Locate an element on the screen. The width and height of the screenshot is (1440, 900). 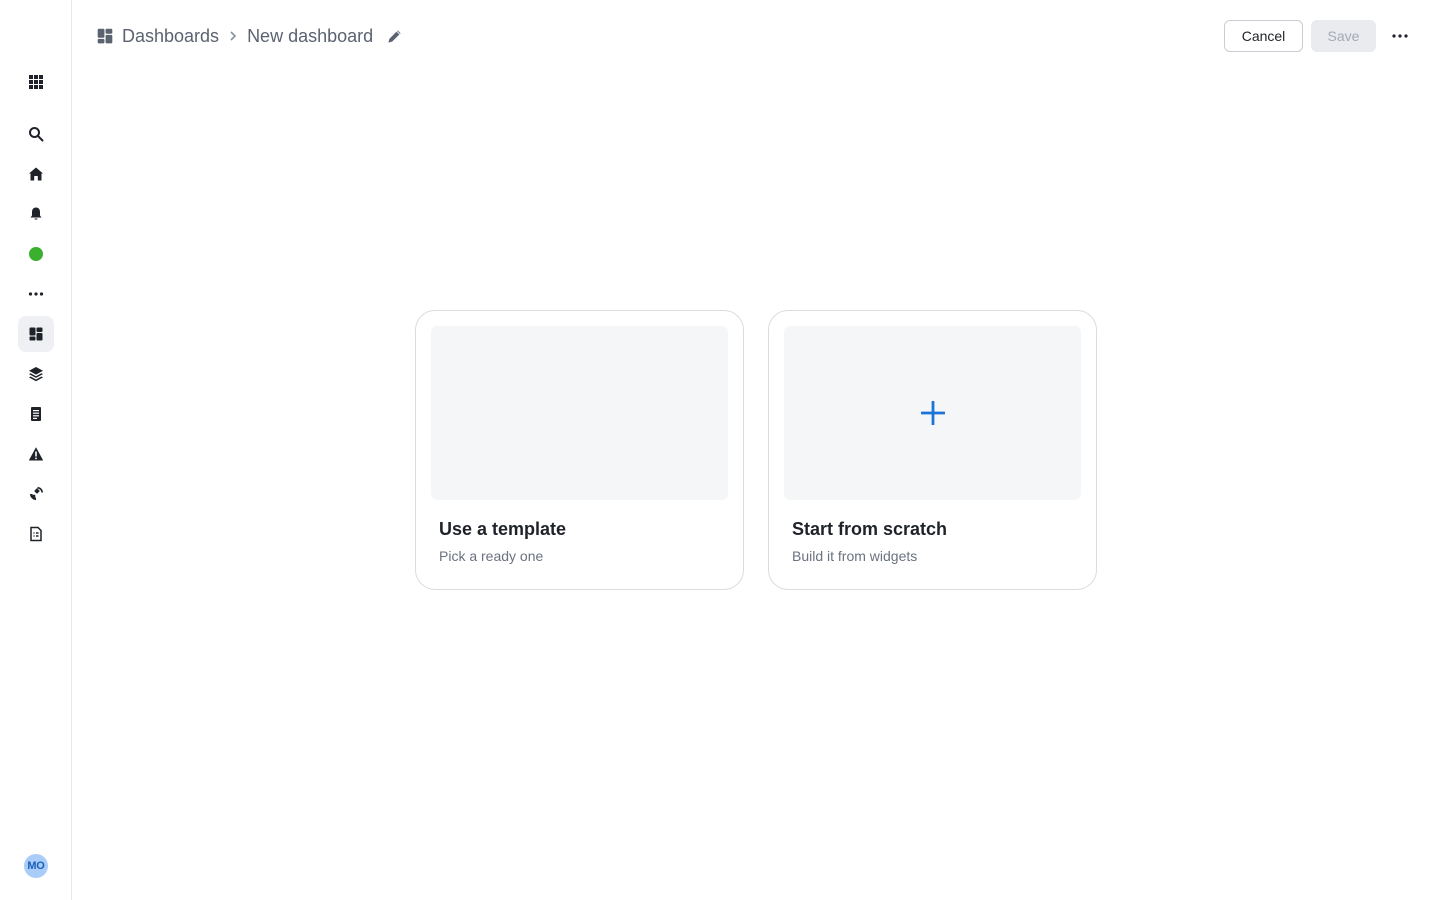
sidebar: MO is located at coordinates (36, 450).